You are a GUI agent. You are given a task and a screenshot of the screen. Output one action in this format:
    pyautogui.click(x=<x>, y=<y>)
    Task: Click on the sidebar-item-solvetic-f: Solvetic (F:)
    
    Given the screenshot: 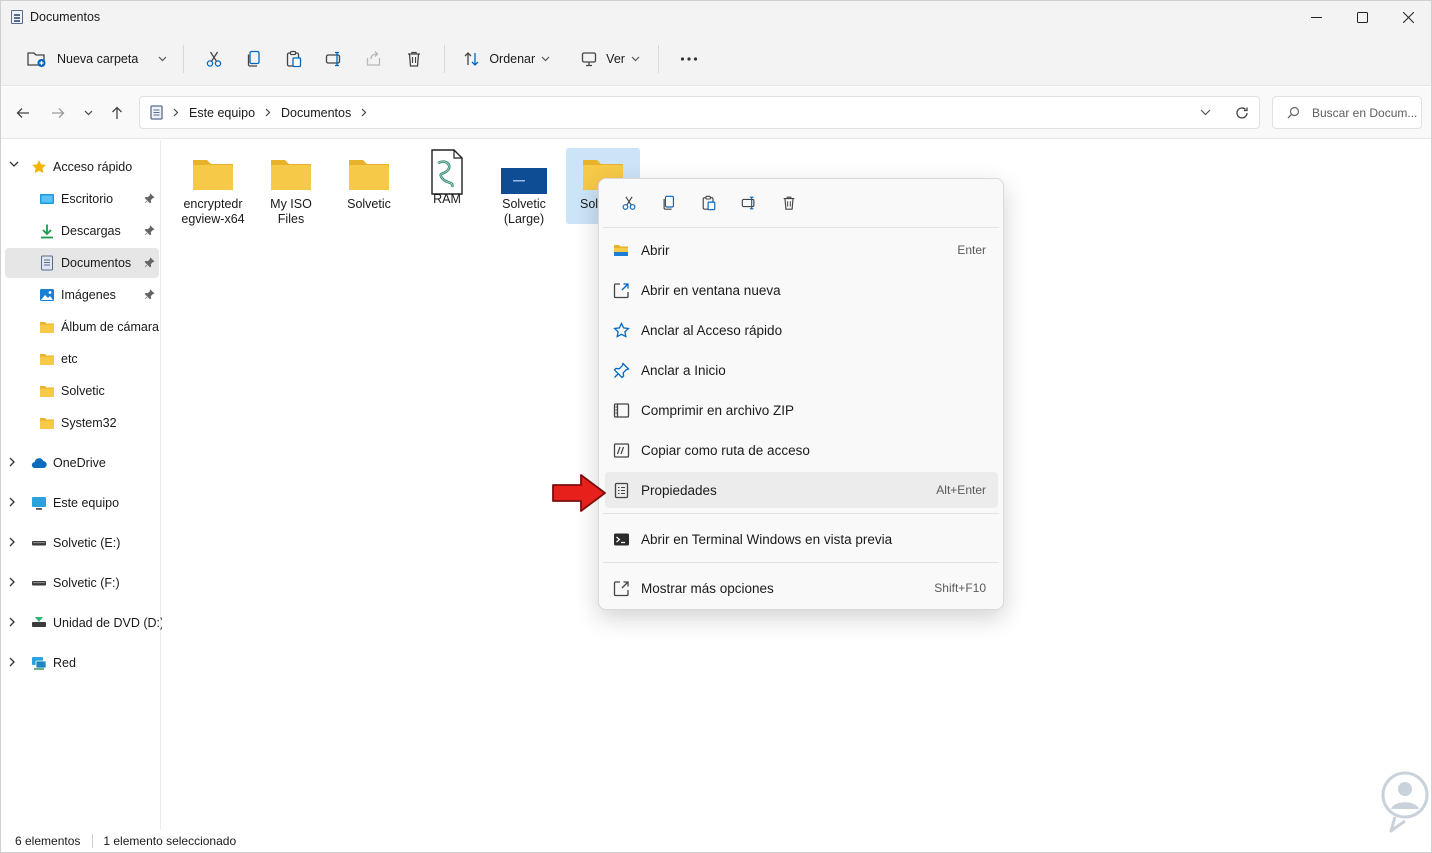 What is the action you would take?
    pyautogui.click(x=82, y=583)
    